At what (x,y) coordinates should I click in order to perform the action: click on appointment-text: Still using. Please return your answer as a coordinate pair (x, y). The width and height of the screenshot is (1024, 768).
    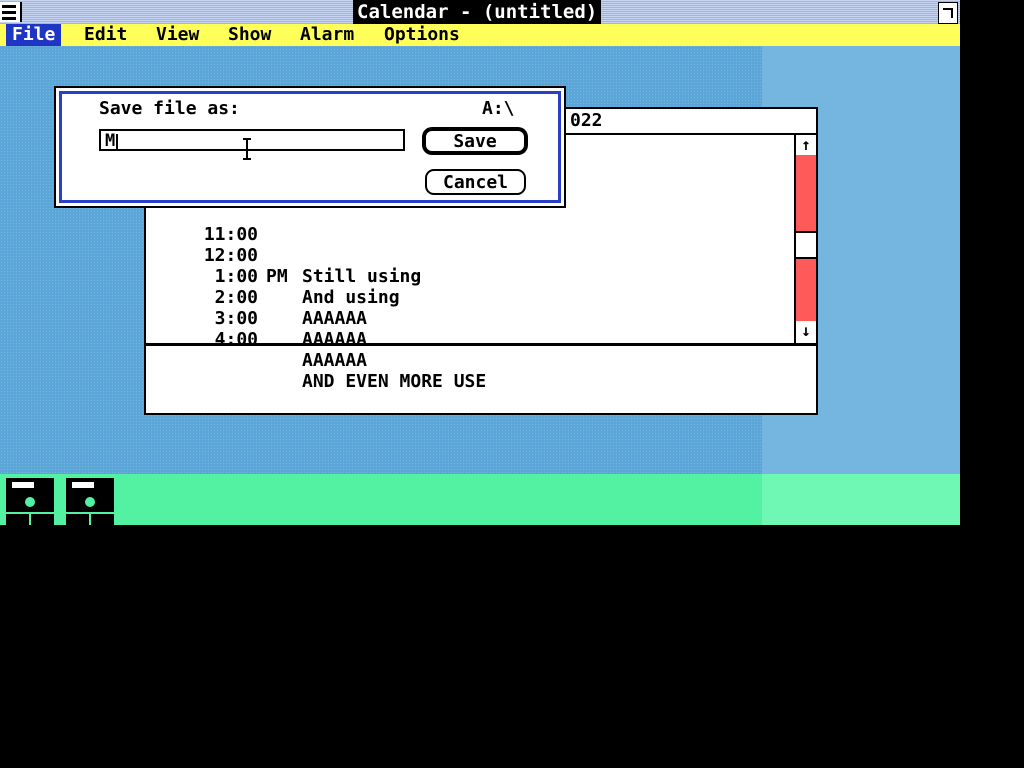
    Looking at the image, I should click on (362, 276).